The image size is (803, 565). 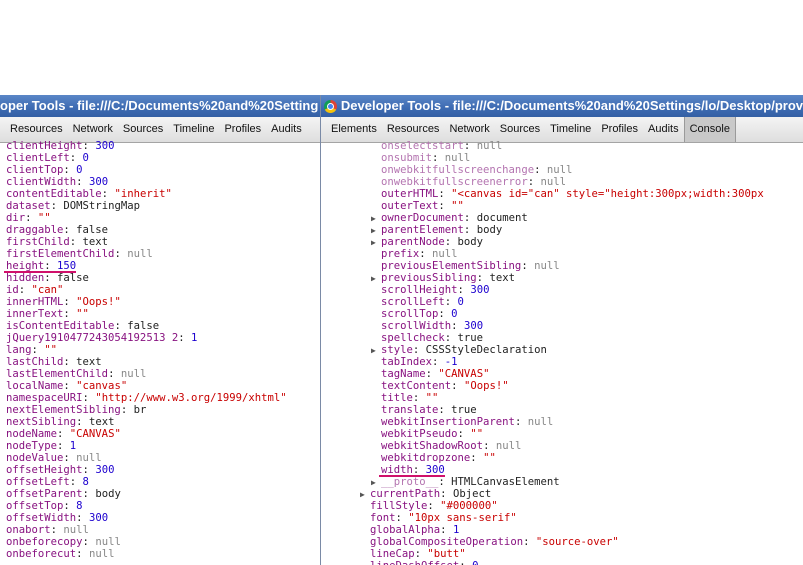 What do you see at coordinates (140, 410) in the screenshot?
I see `property-value: br` at bounding box center [140, 410].